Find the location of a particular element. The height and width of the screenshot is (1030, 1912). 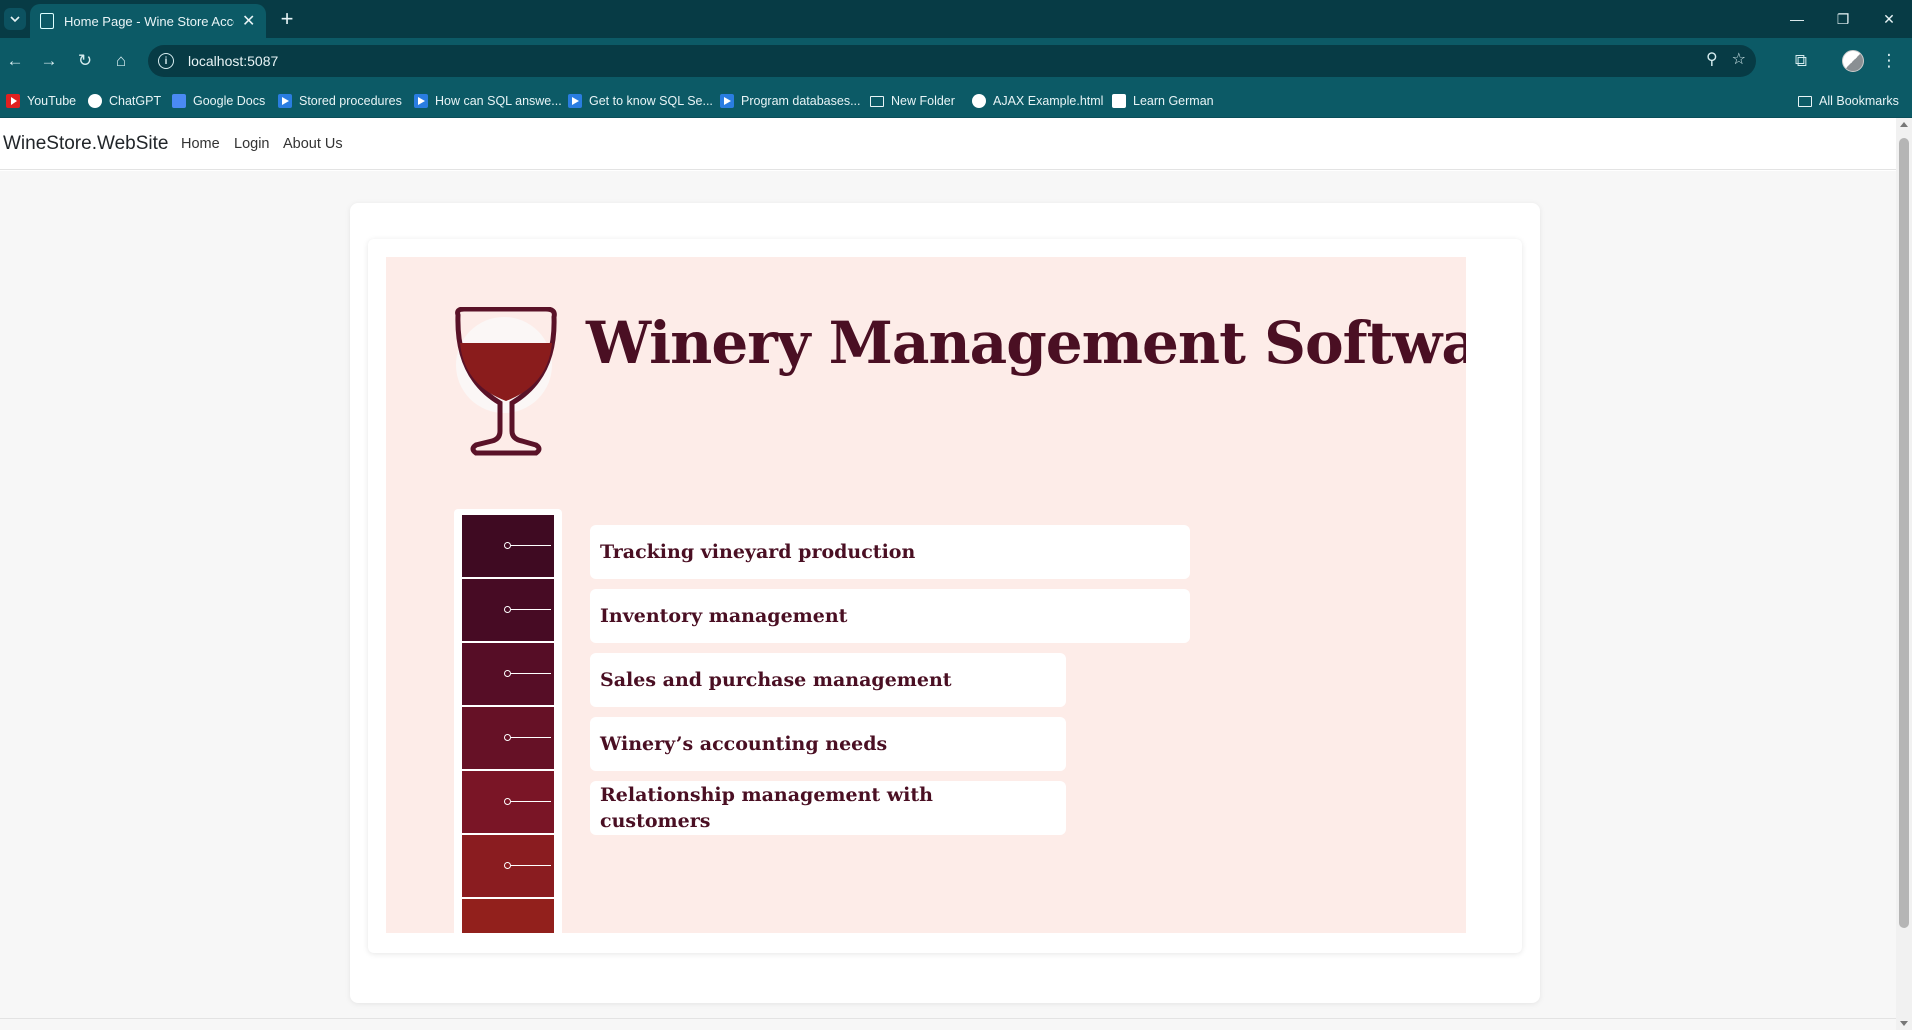

bookmark-learn-german: Learn German is located at coordinates (1163, 101).